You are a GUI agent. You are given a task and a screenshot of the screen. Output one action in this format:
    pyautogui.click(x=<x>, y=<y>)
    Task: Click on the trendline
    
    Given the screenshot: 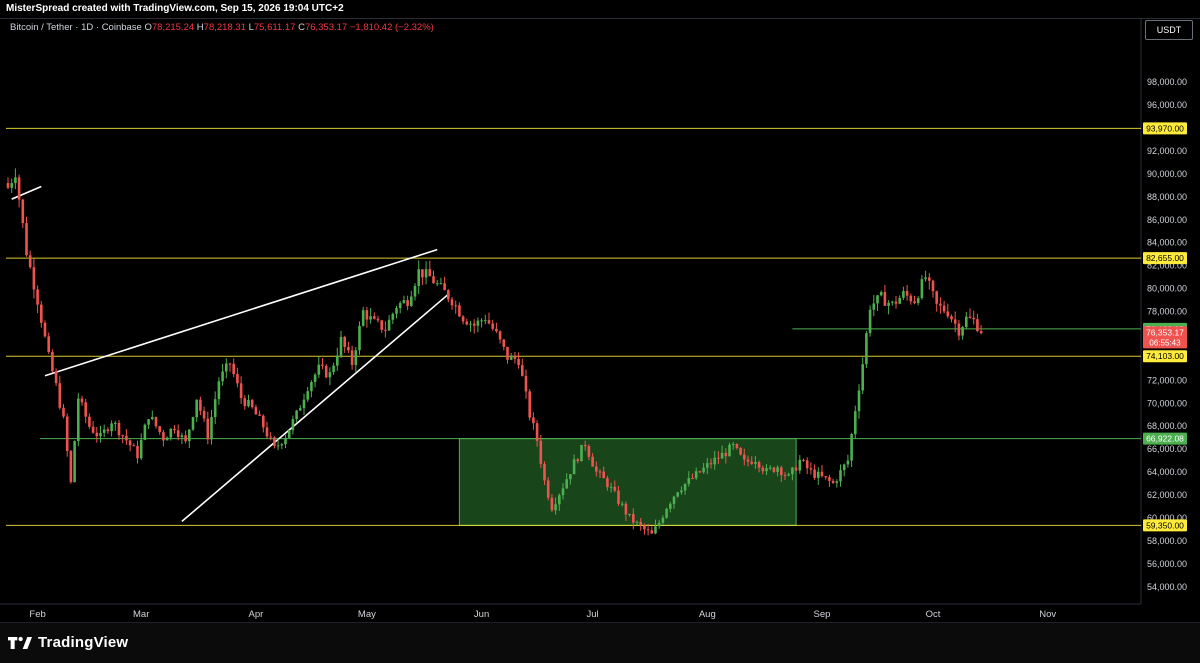 What is the action you would take?
    pyautogui.click(x=315, y=408)
    